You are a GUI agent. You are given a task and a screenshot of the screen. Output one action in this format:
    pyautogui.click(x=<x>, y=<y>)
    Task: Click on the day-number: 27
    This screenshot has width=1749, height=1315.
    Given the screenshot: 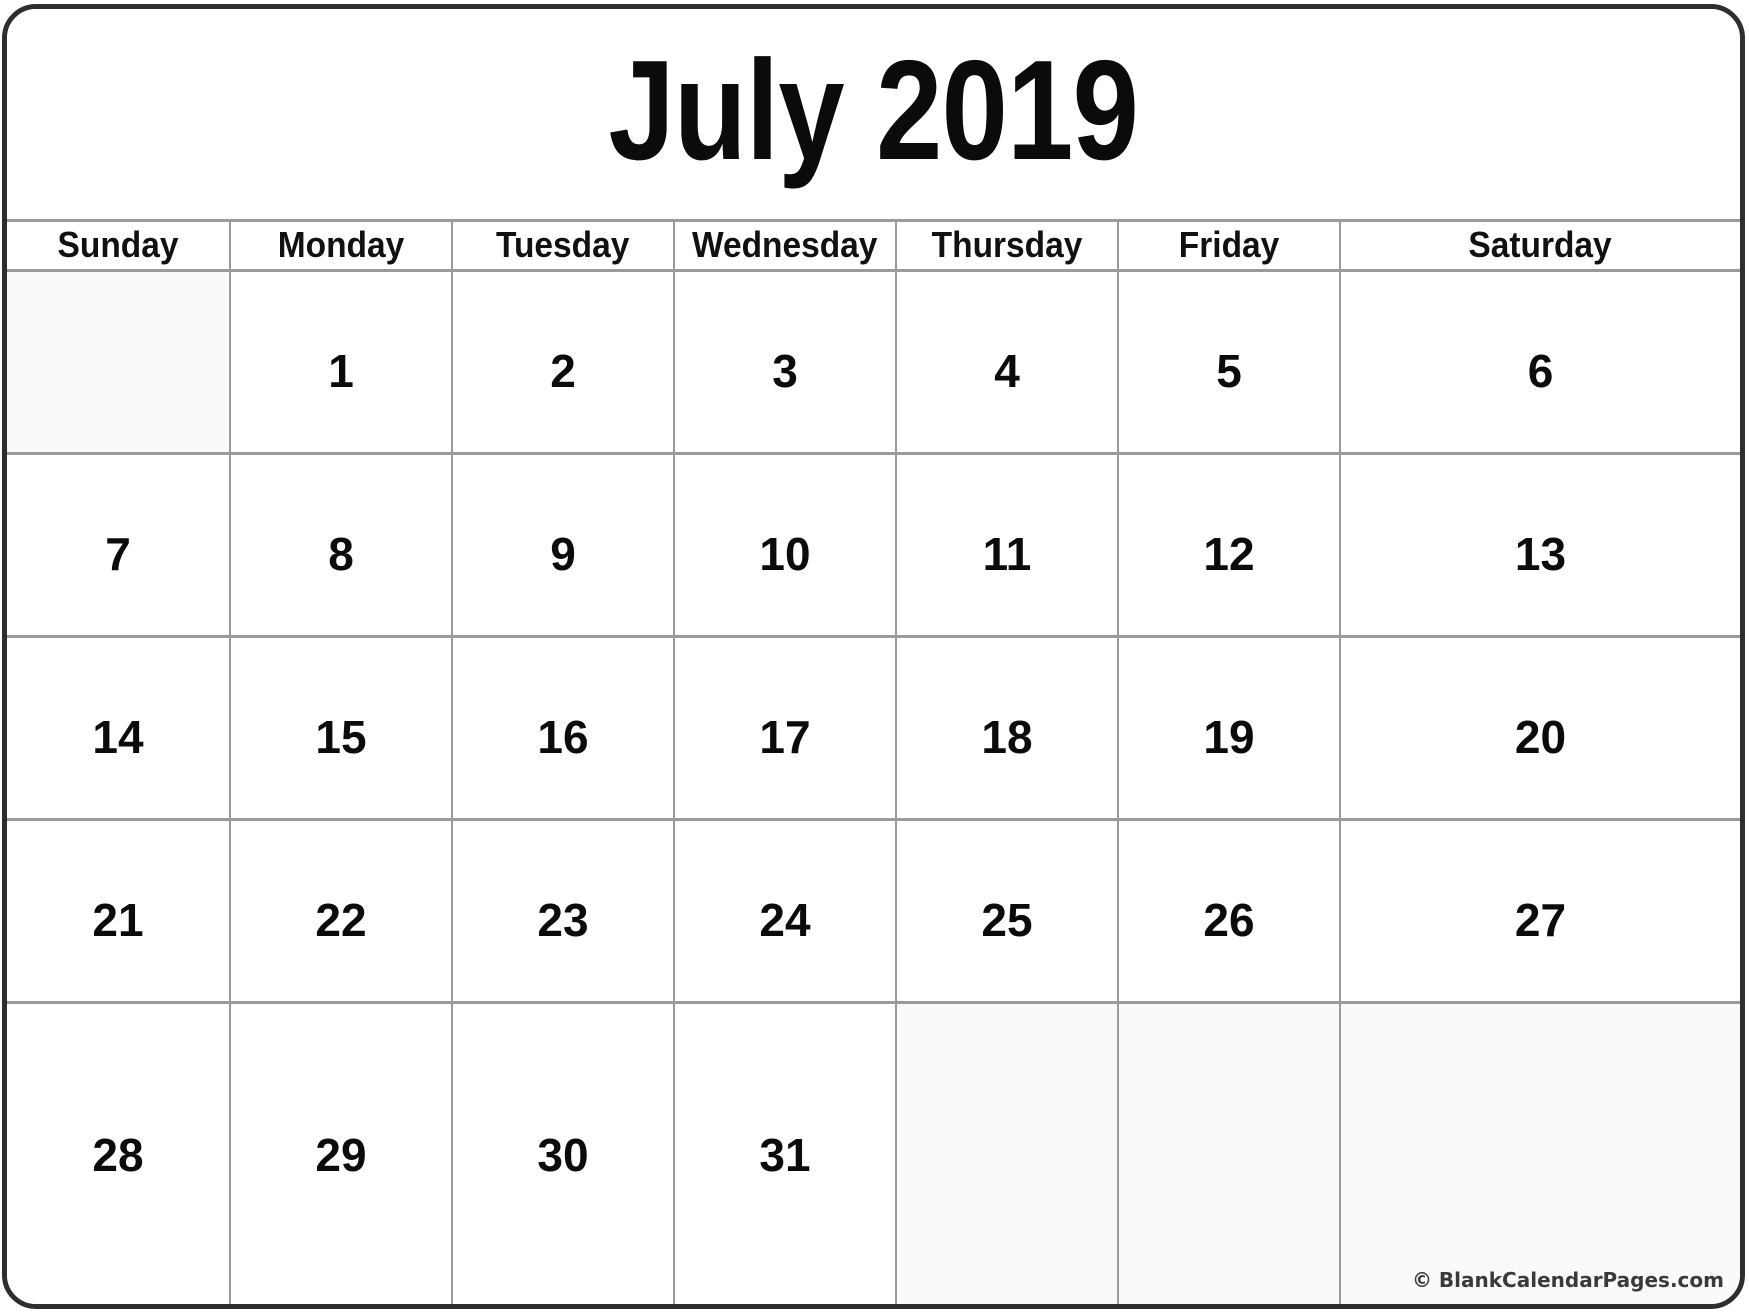 What is the action you would take?
    pyautogui.click(x=1540, y=920)
    